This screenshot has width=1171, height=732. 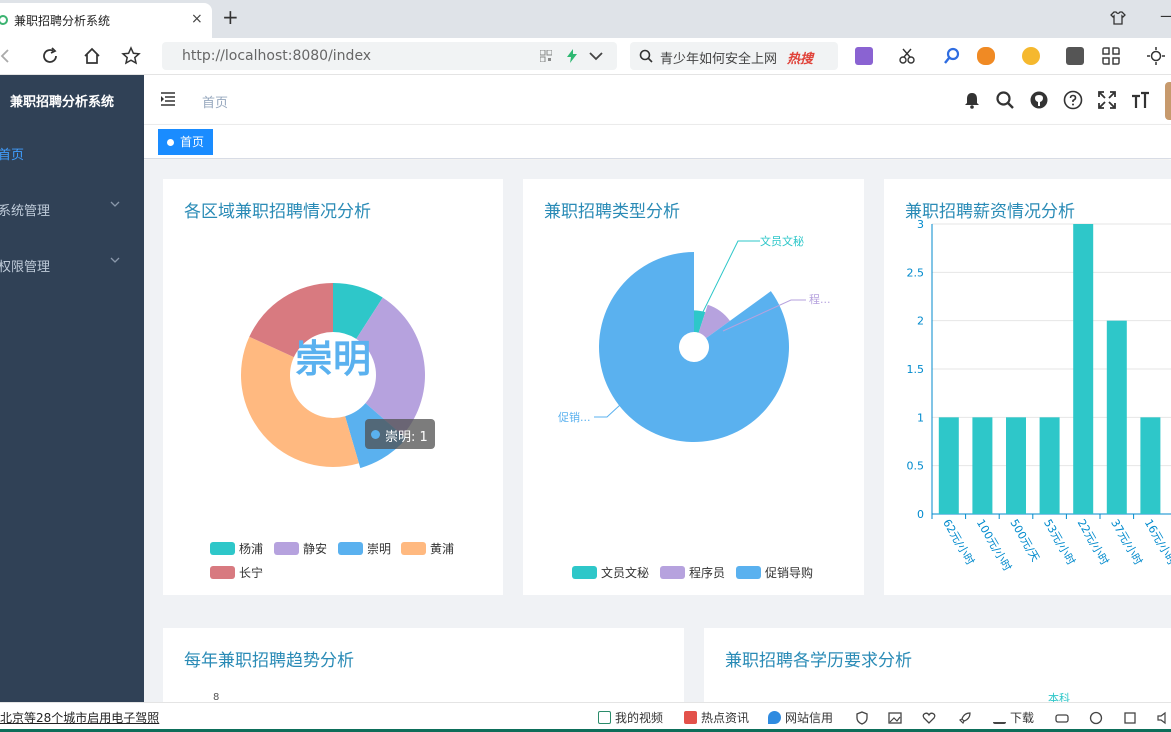 What do you see at coordinates (1111, 56) in the screenshot?
I see `apps-grid-icon` at bounding box center [1111, 56].